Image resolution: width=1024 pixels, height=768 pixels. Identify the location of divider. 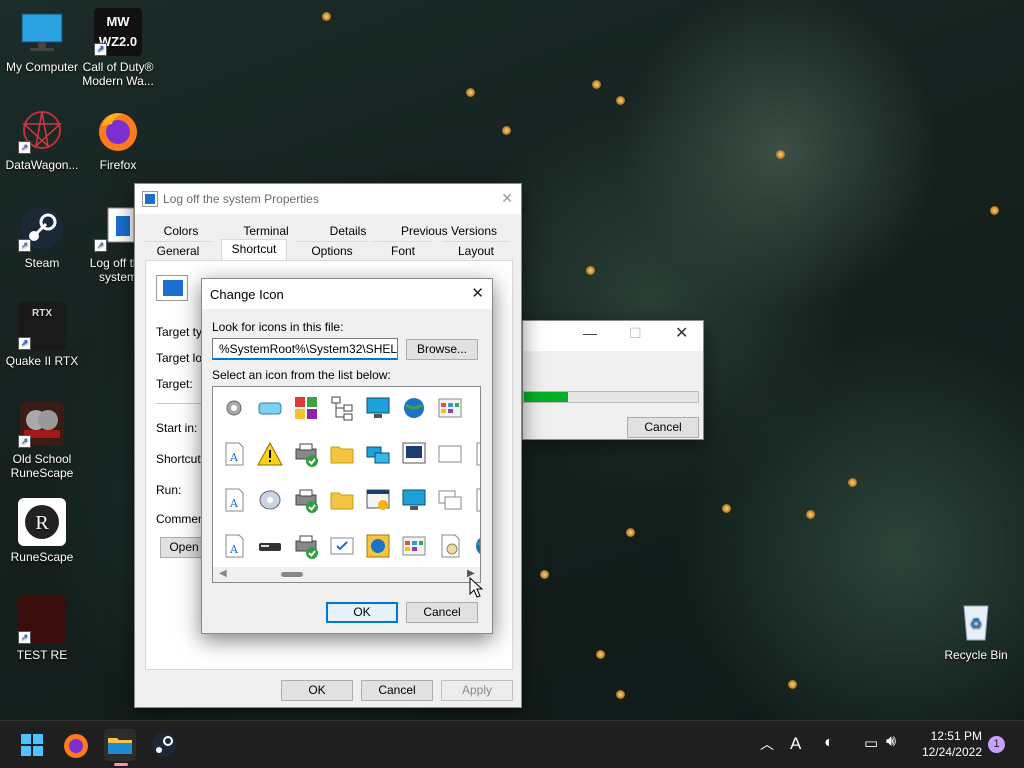
(181, 403).